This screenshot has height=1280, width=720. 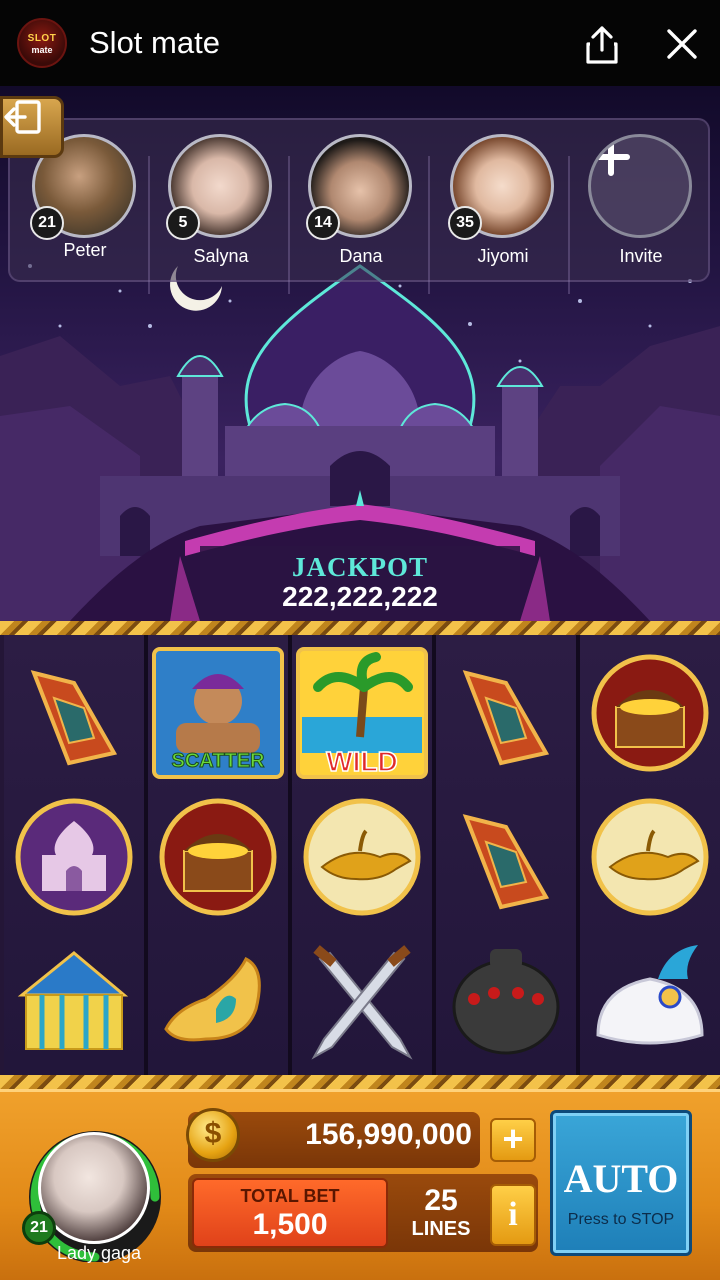 What do you see at coordinates (682, 44) in the screenshot?
I see `close-icon` at bounding box center [682, 44].